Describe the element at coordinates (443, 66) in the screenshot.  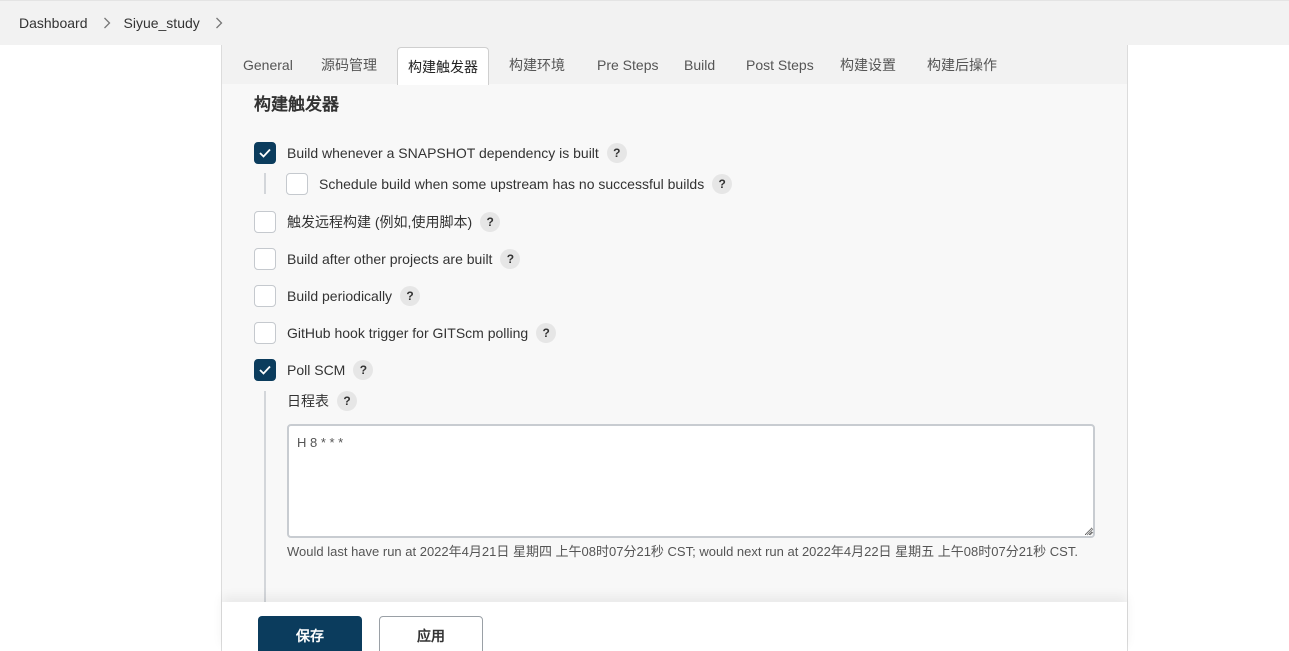
I see `tab-build-triggers: 构建触发器` at that location.